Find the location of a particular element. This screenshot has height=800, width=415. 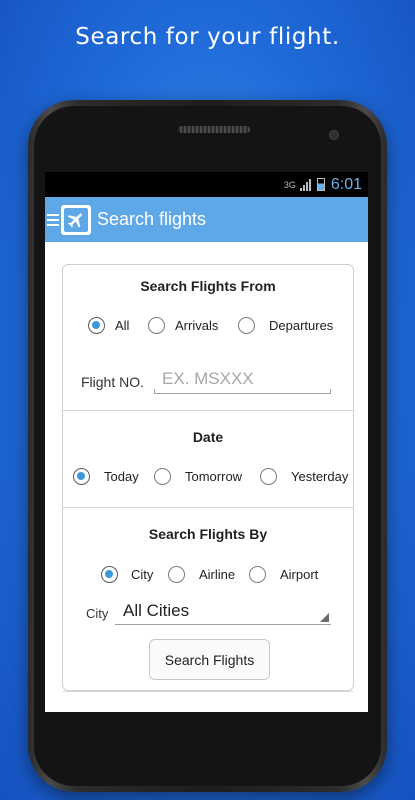

radio-airport: Airport is located at coordinates (283, 574).